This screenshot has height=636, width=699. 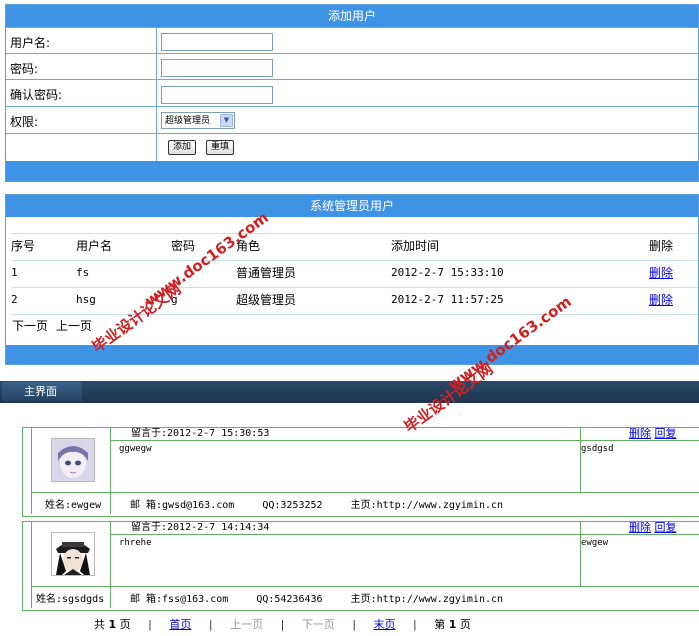 I want to click on header-password: 密码, so click(x=183, y=246).